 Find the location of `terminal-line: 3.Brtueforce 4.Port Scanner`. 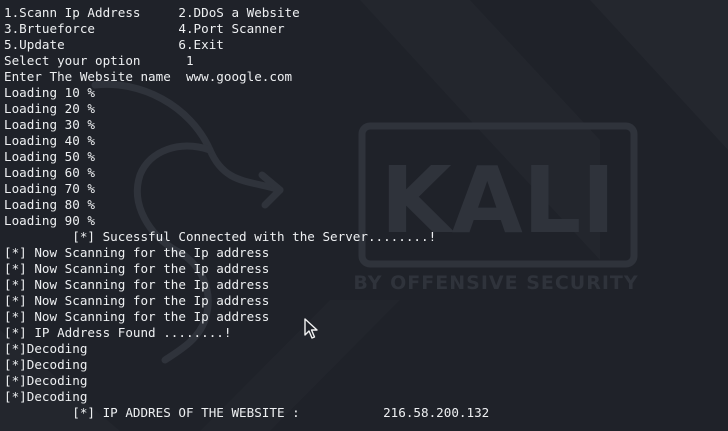

terminal-line: 3.Brtueforce 4.Port Scanner is located at coordinates (144, 28).